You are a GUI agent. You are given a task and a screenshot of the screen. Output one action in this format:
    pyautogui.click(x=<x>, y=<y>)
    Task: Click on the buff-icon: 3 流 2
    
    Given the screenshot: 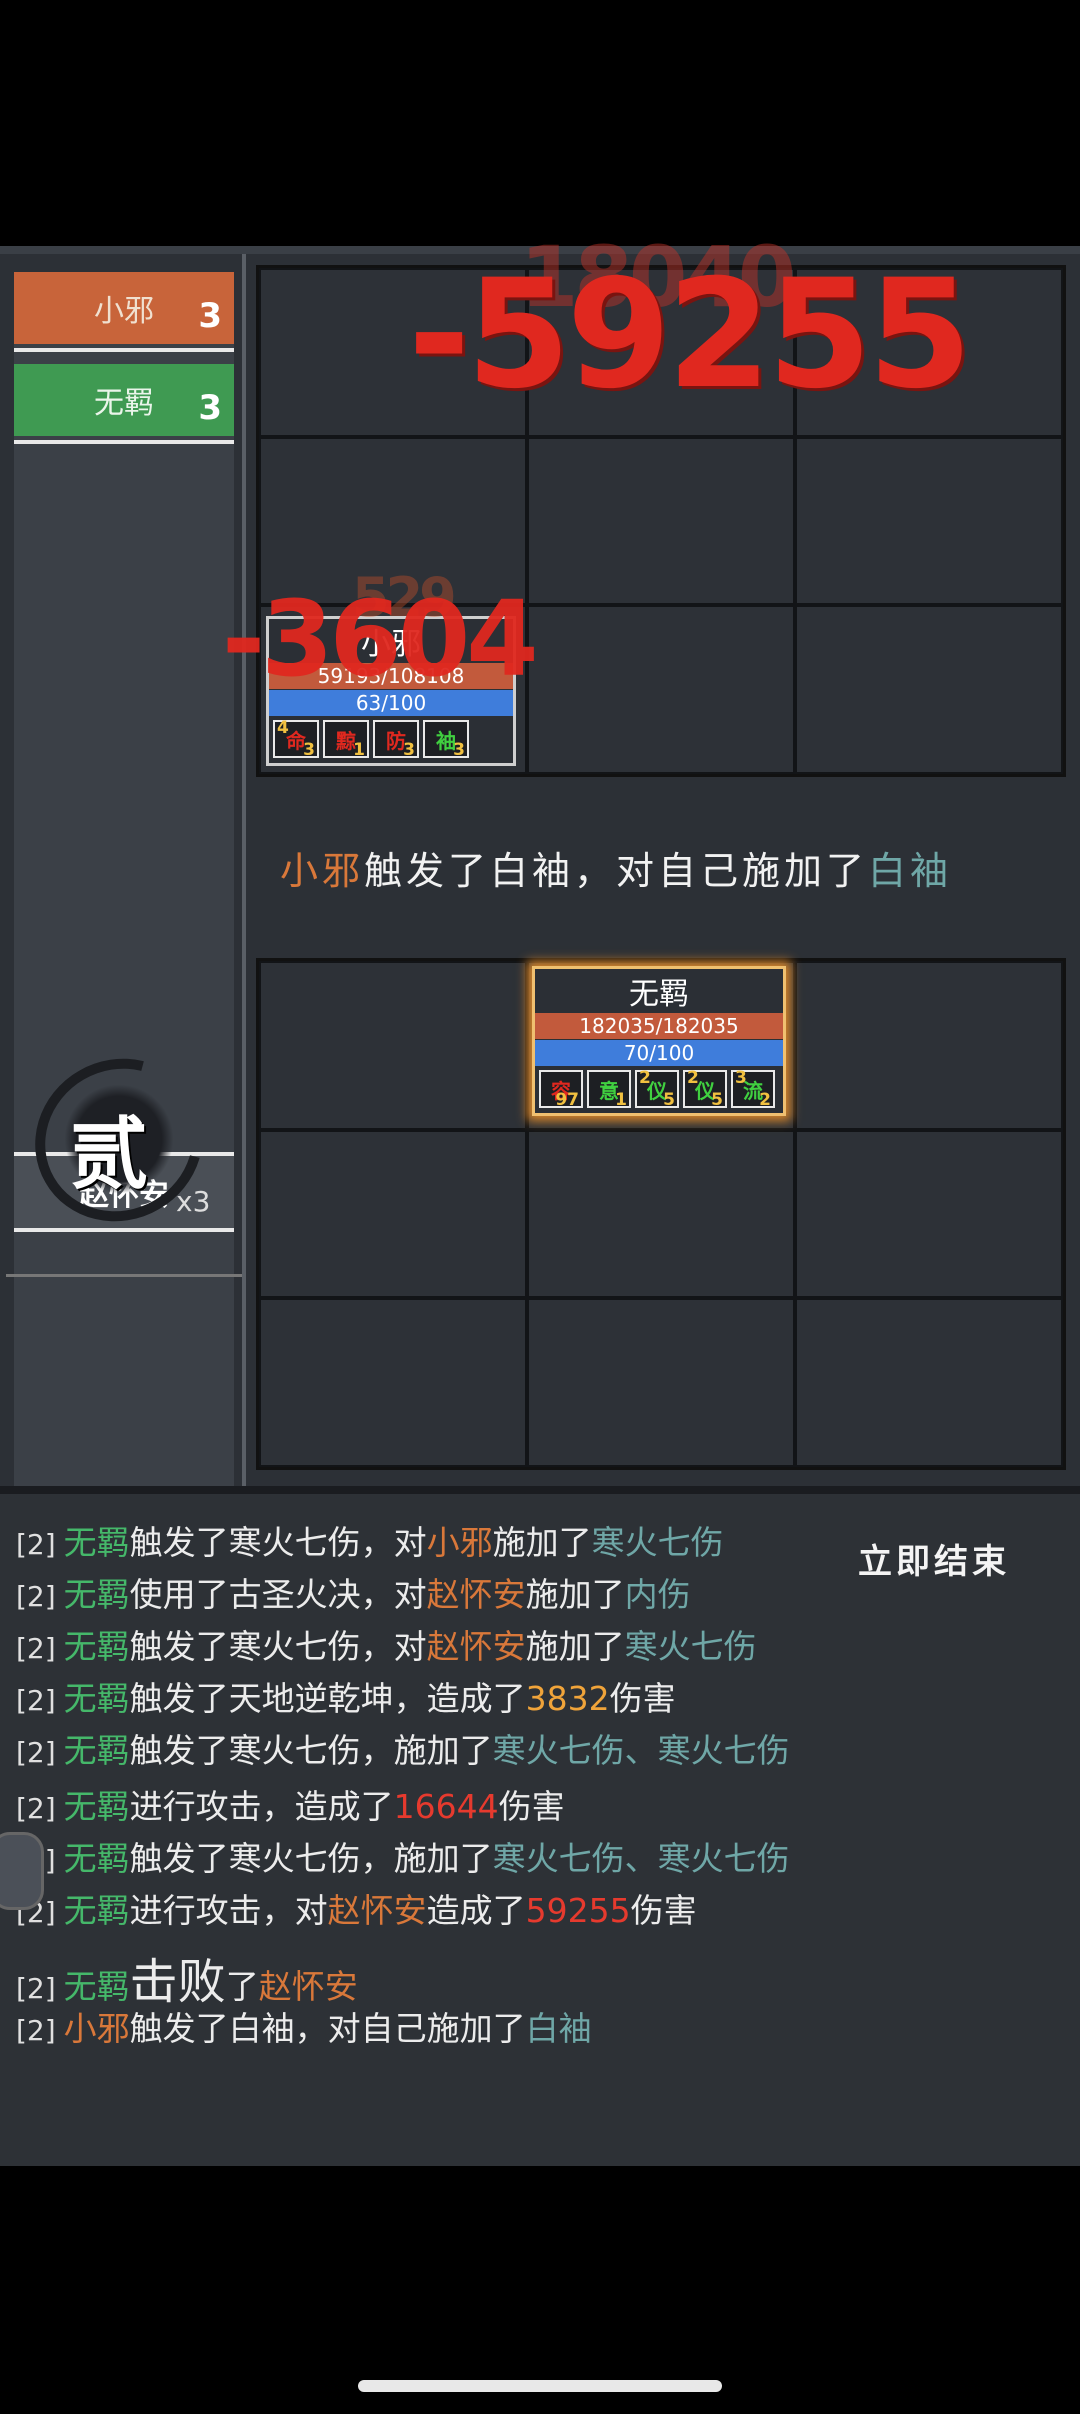 What is the action you would take?
    pyautogui.click(x=753, y=1089)
    